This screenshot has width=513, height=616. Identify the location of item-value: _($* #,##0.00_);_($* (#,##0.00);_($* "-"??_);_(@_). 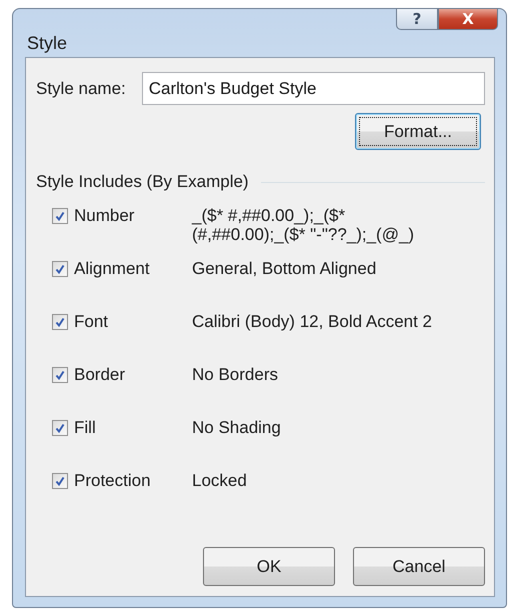
(303, 225).